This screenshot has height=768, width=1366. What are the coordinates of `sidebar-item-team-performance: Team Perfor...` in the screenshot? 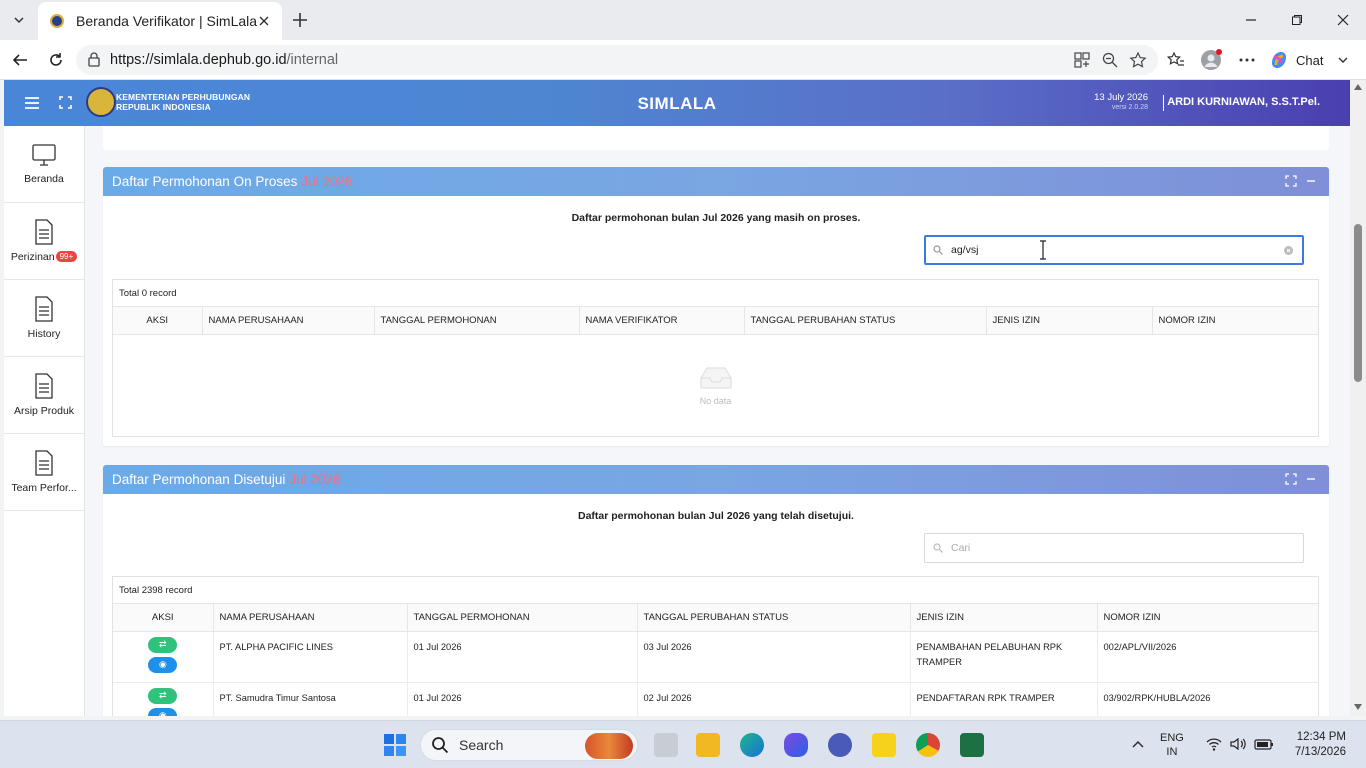 It's located at (44, 472).